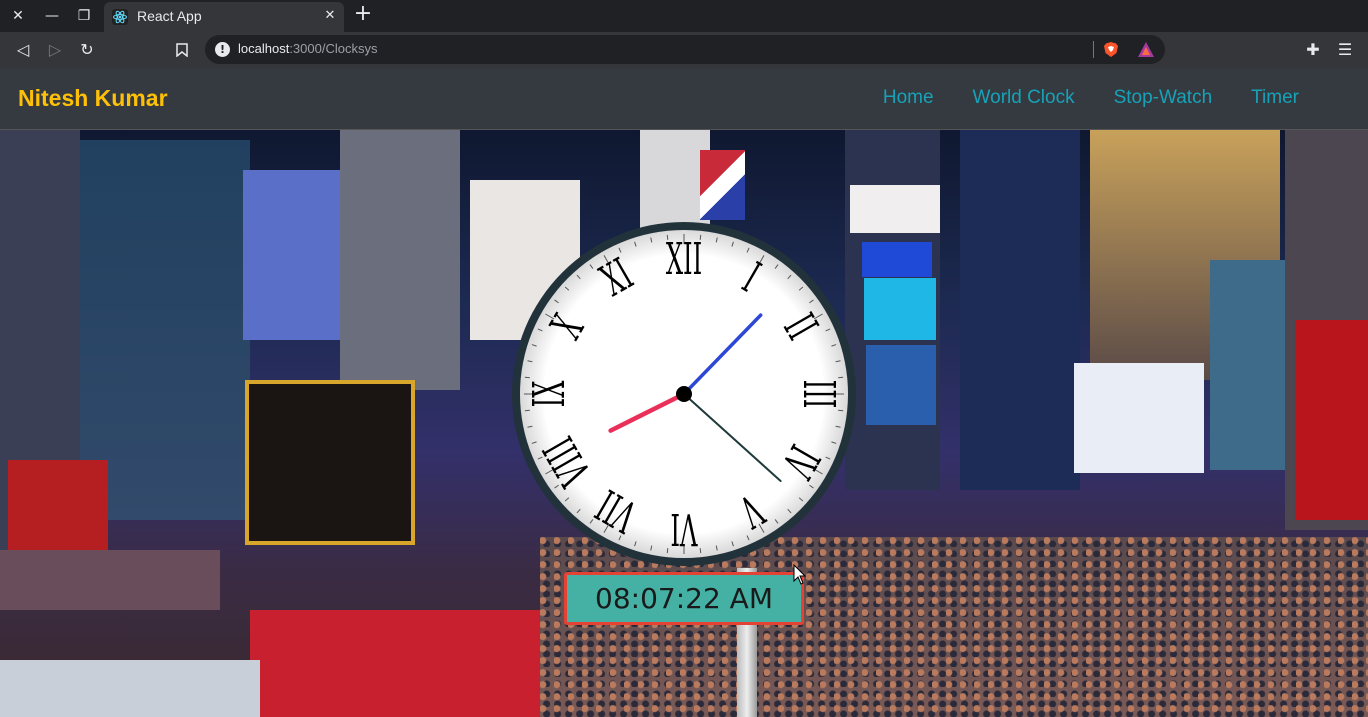 Image resolution: width=1368 pixels, height=717 pixels. I want to click on reload-icon: ↻, so click(87, 50).